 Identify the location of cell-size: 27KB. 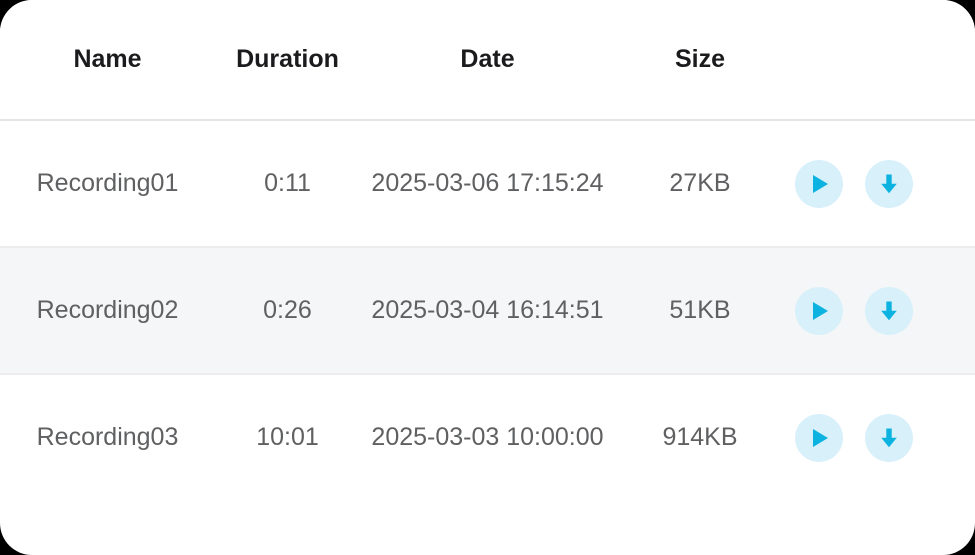
(700, 184).